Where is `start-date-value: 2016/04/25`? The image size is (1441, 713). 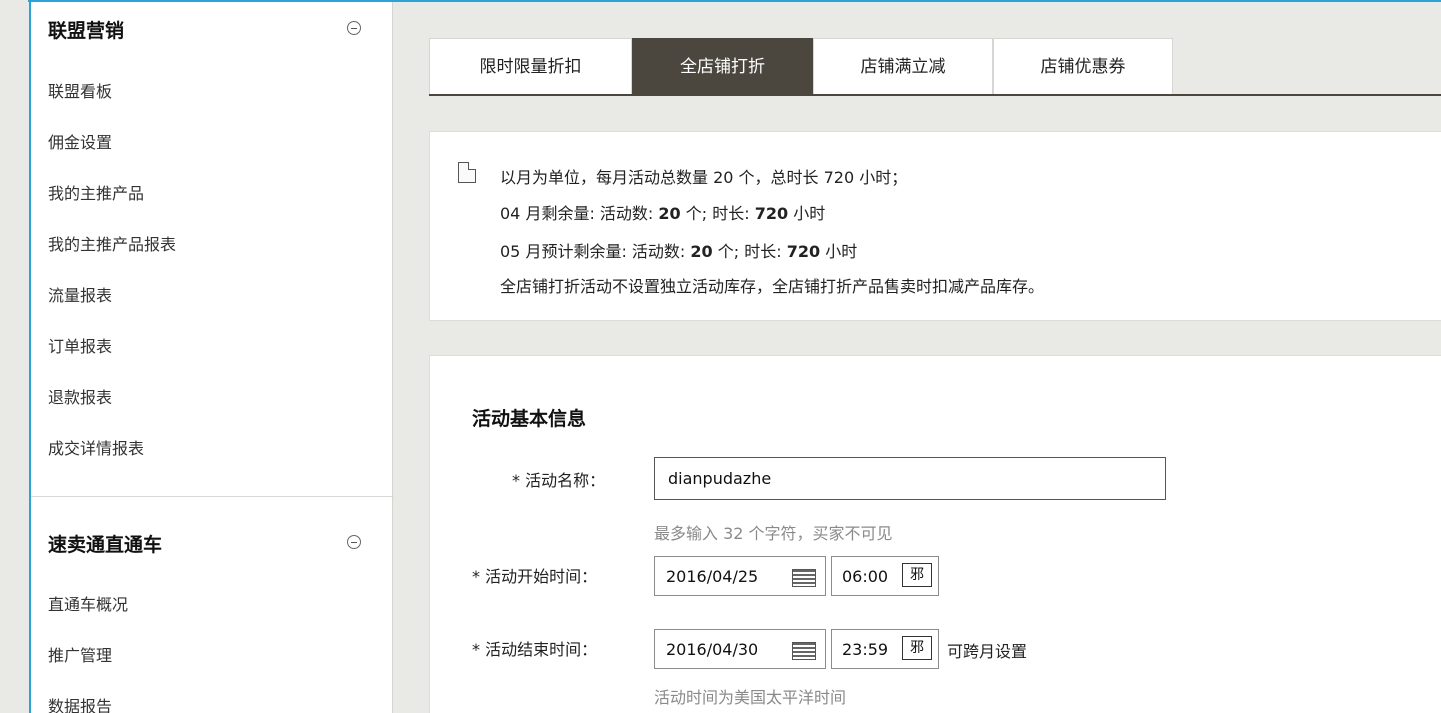
start-date-value: 2016/04/25 is located at coordinates (712, 576).